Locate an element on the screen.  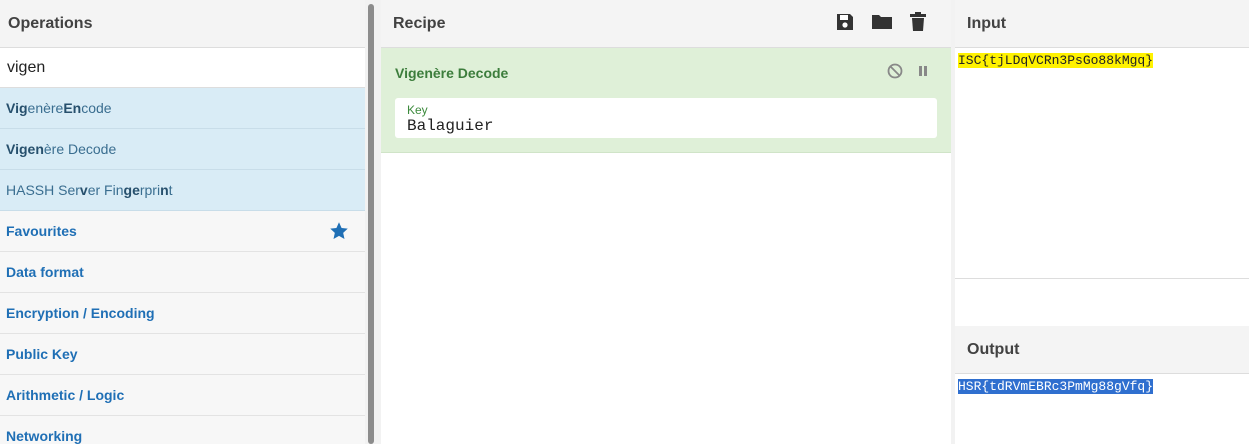
category-item: Favourites is located at coordinates (182, 231).